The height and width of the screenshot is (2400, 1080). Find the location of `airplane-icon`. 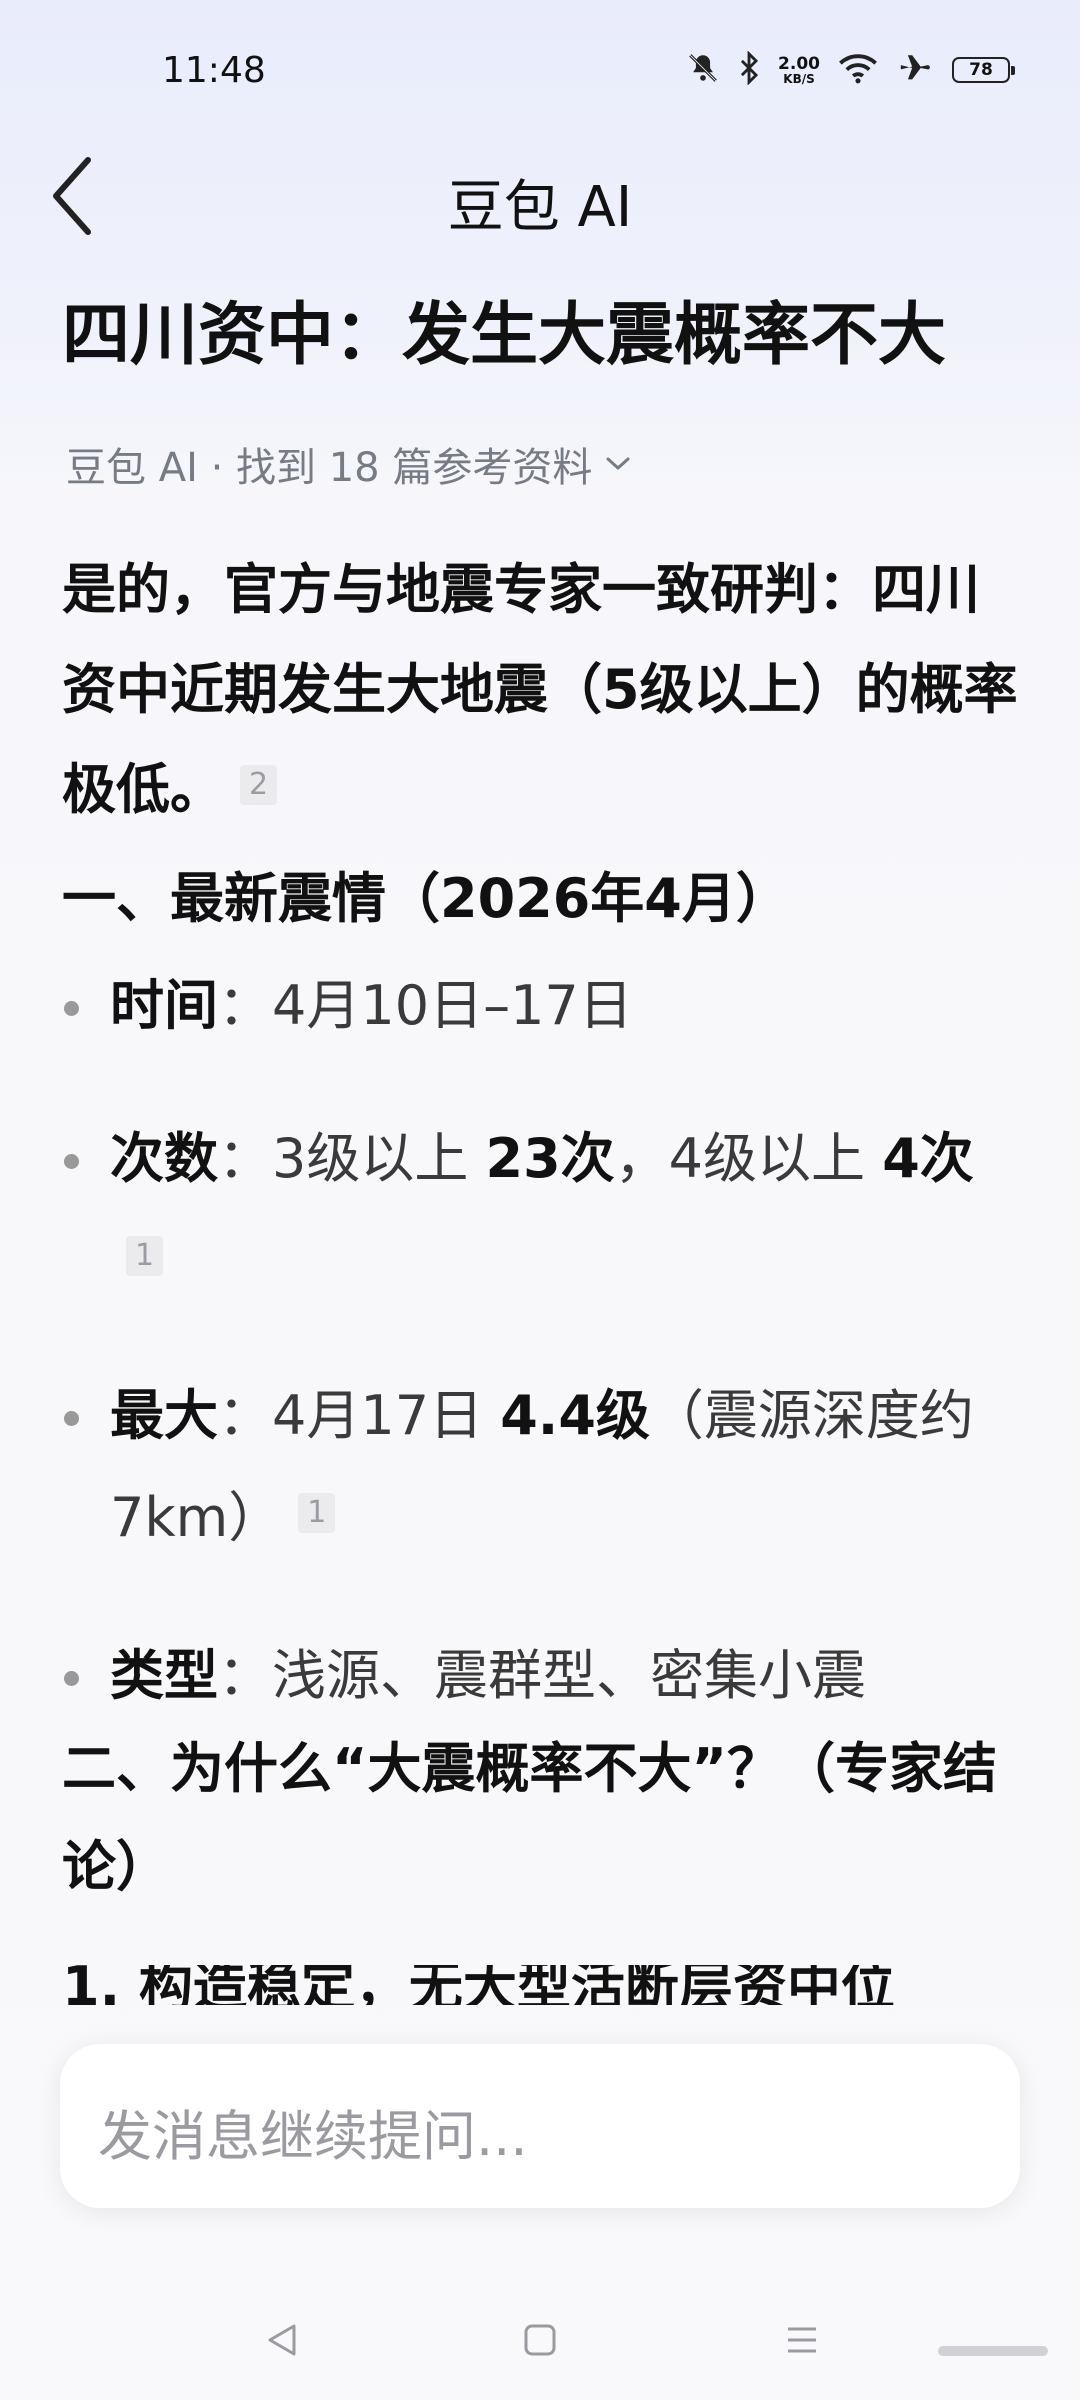

airplane-icon is located at coordinates (915, 70).